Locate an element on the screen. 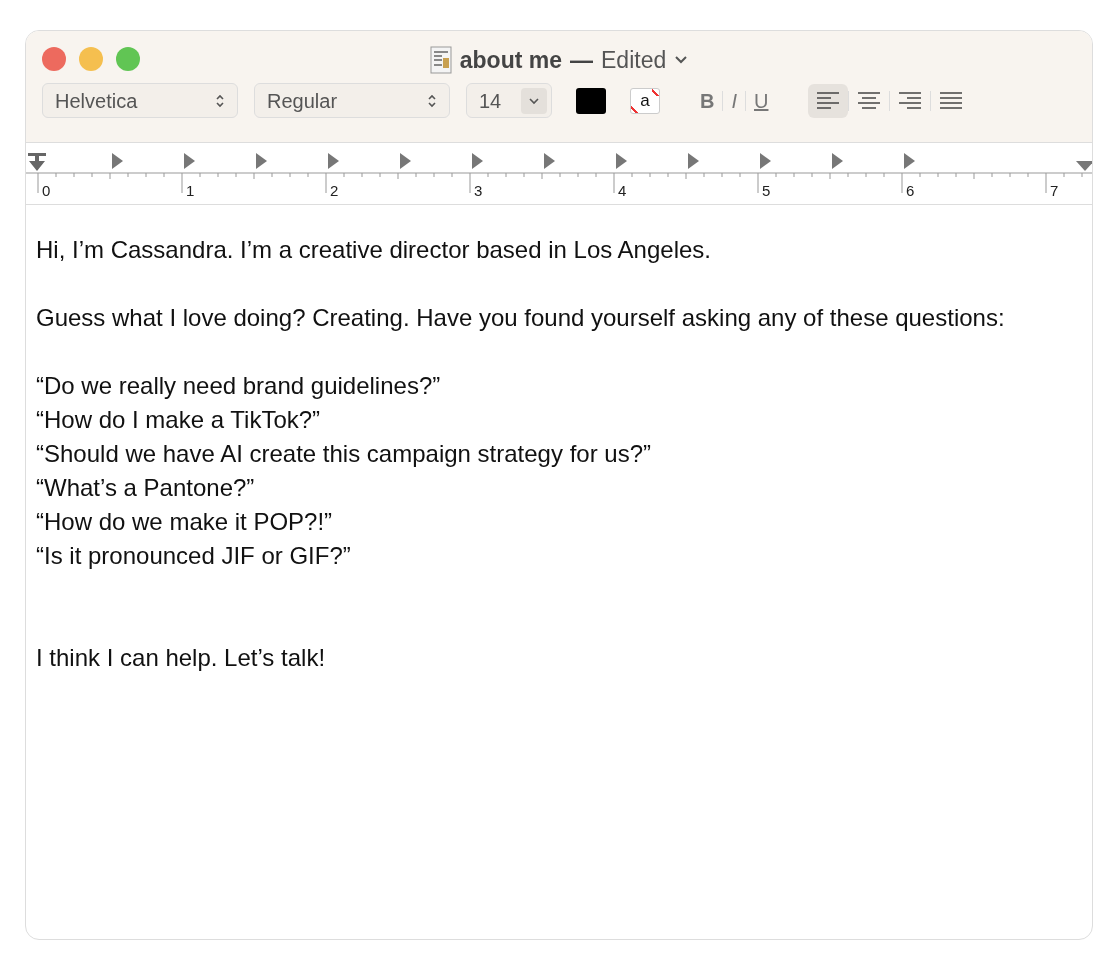 The height and width of the screenshot is (965, 1112). document-icon is located at coordinates (440, 60).